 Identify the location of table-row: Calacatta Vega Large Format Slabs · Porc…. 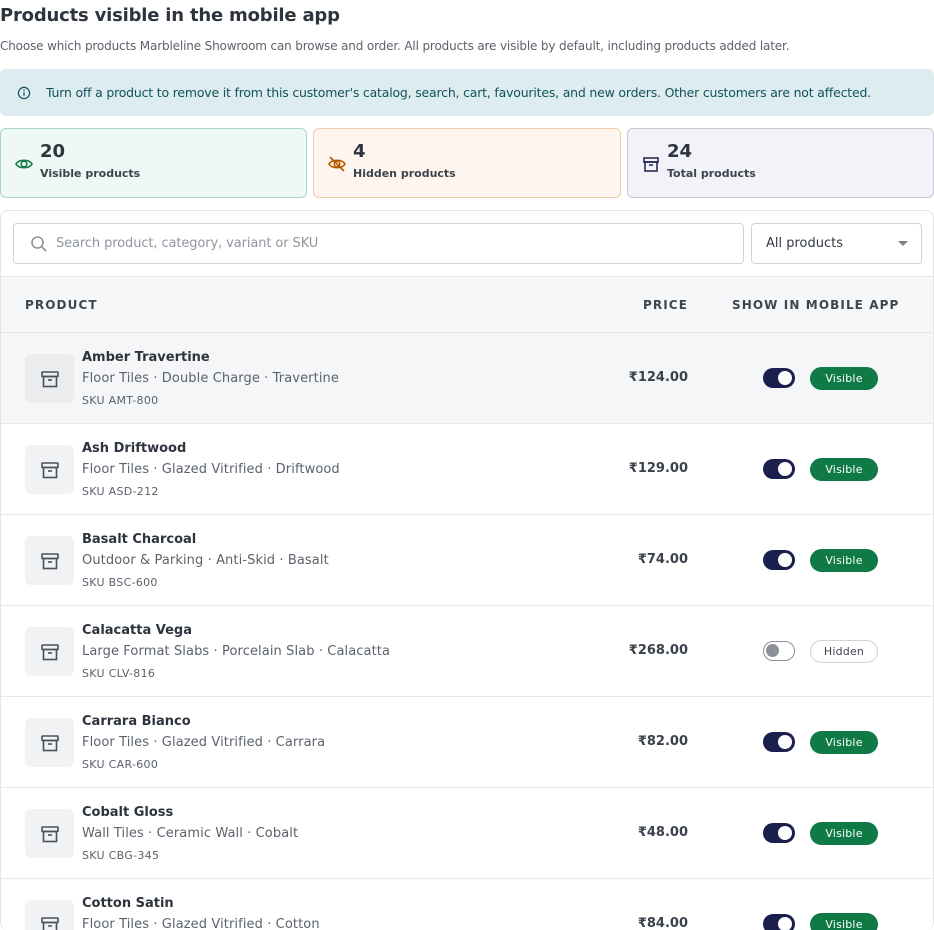
(467, 651).